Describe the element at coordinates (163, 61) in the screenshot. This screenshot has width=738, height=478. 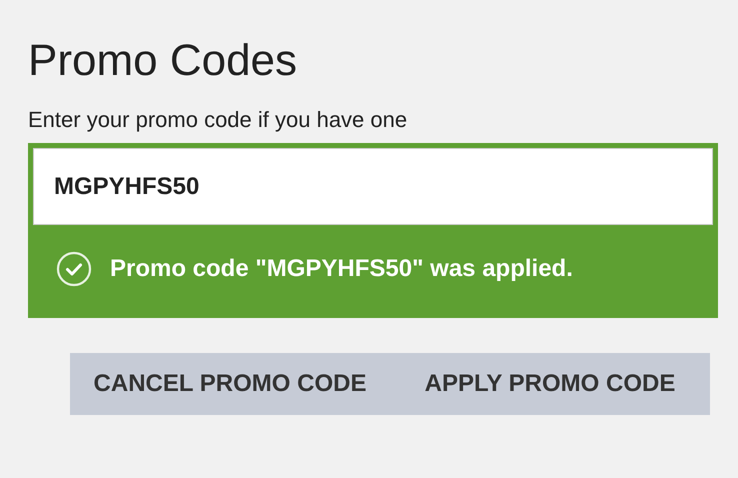
I see `page-title: Promo Codes` at that location.